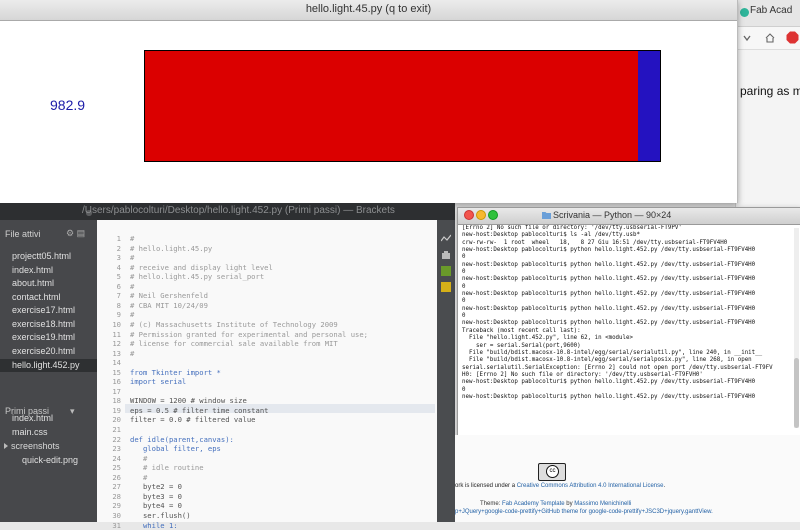  What do you see at coordinates (446, 287) in the screenshot?
I see `extension-yellow-icon` at bounding box center [446, 287].